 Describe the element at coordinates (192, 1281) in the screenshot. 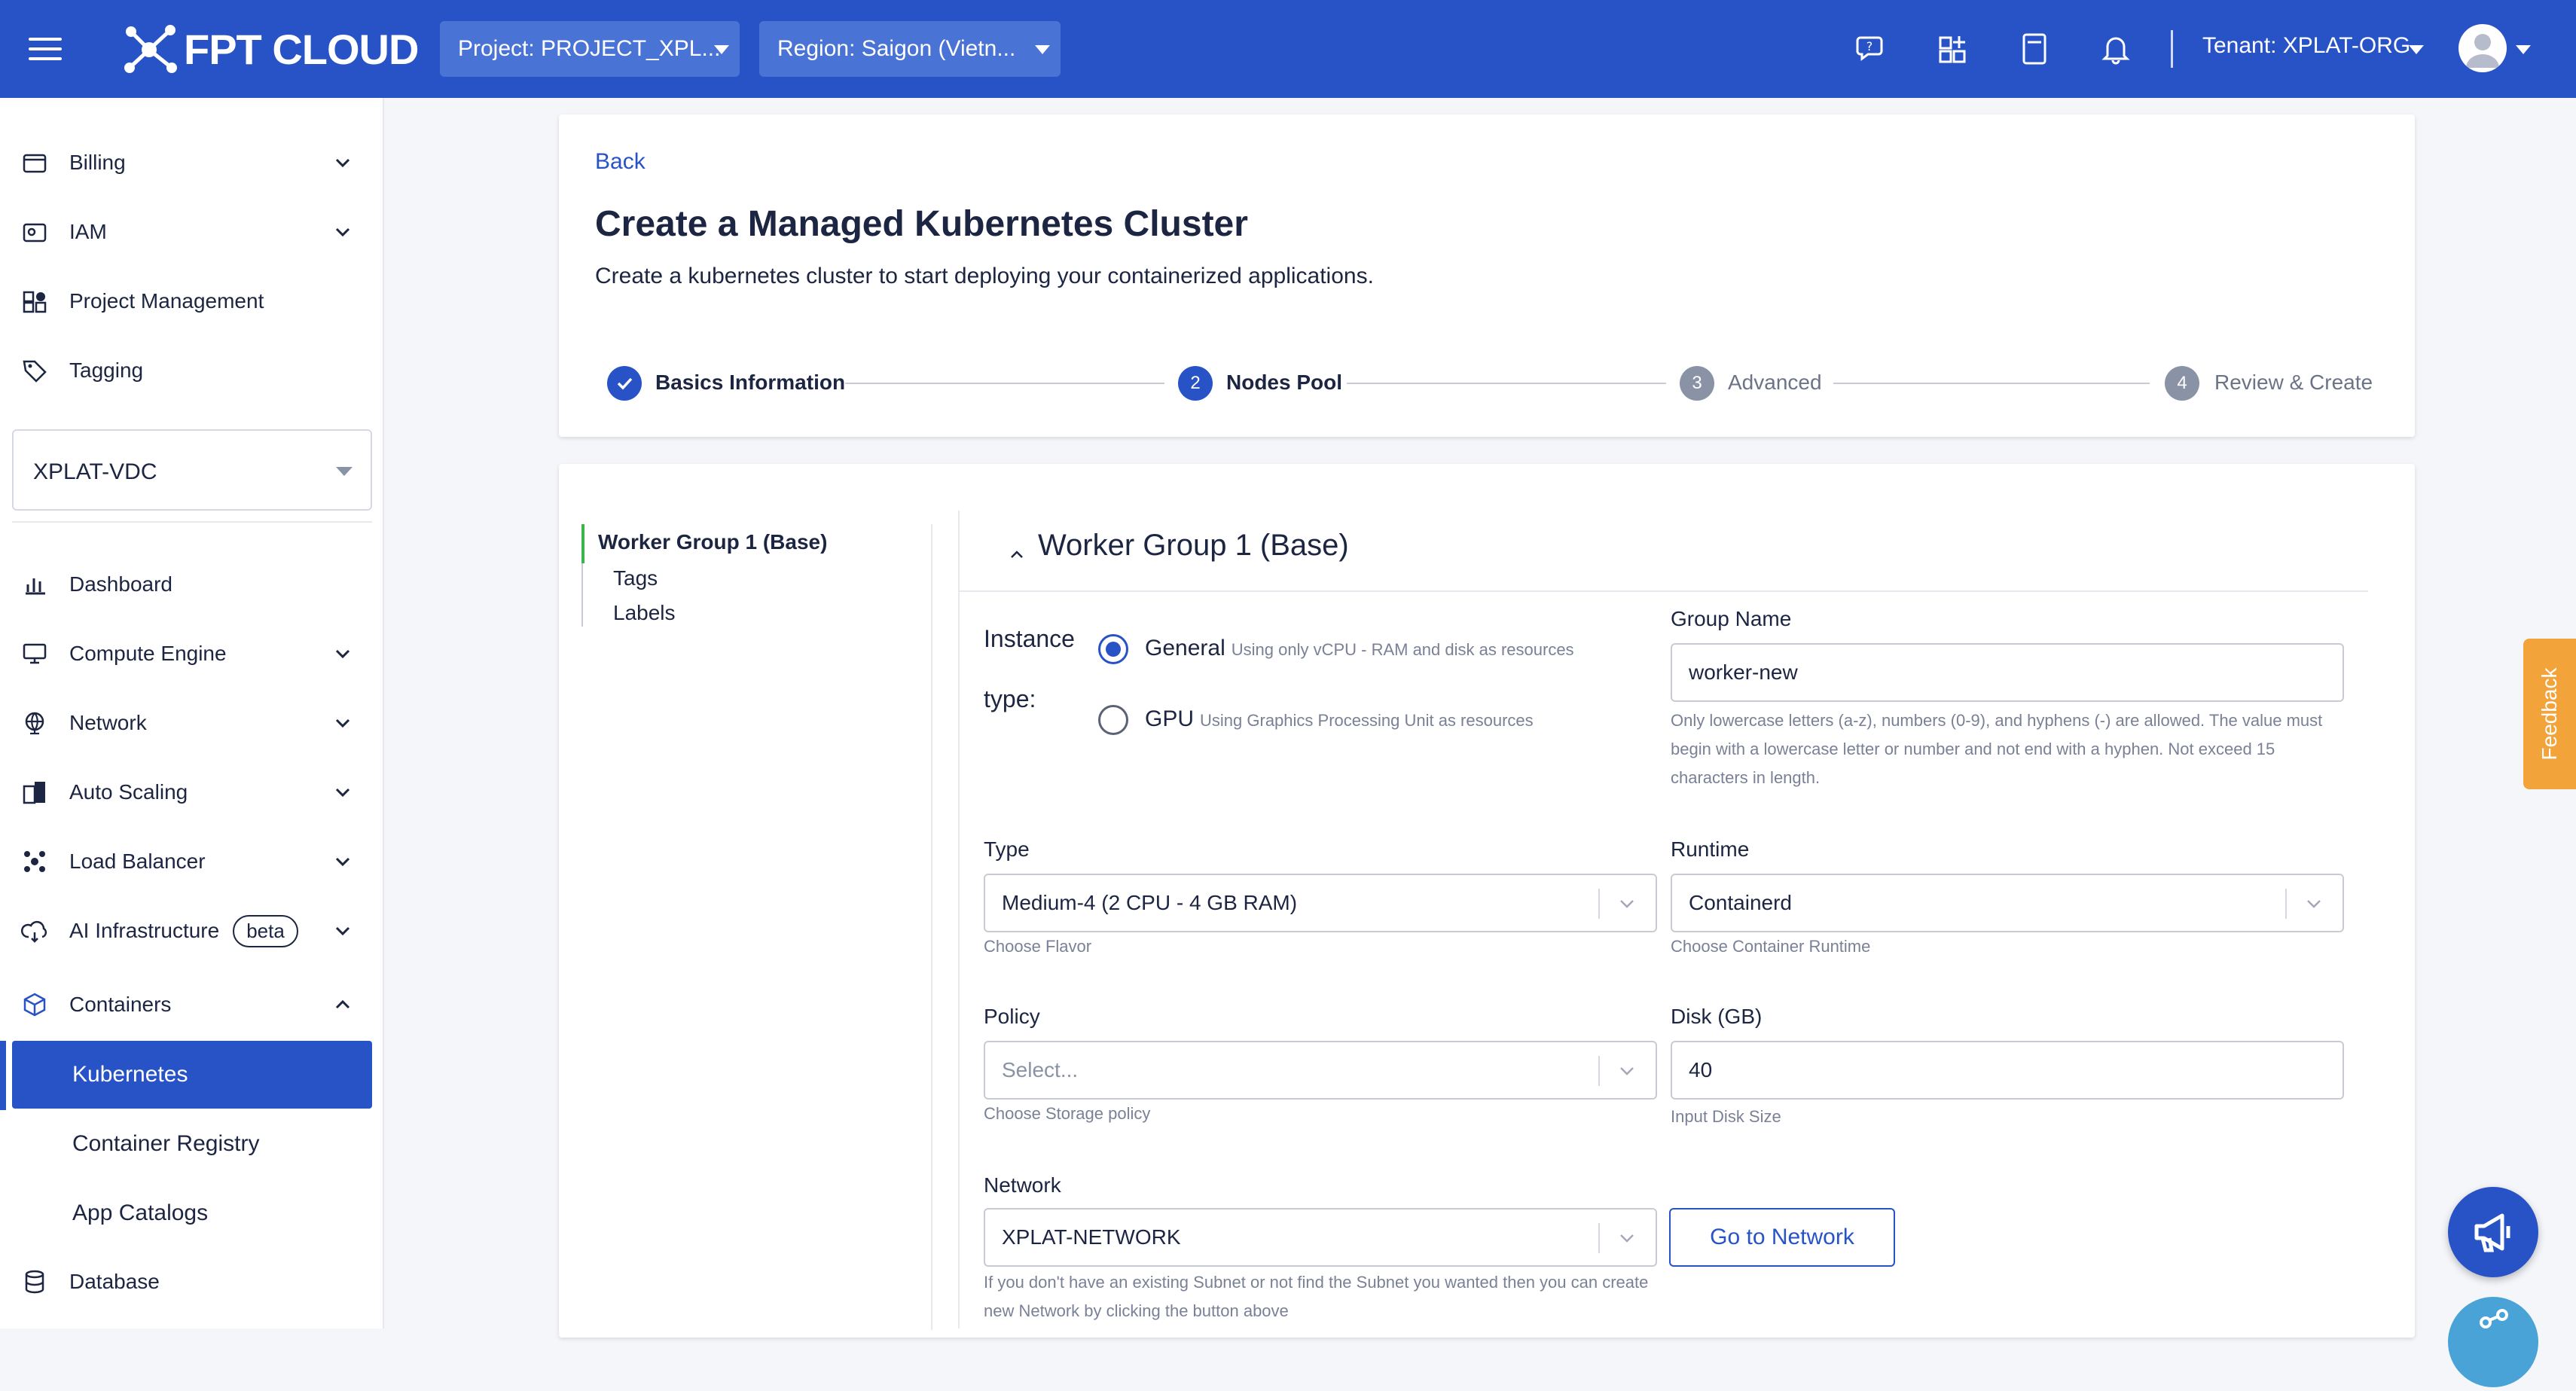

I see `sidebar-item-database: Database` at that location.